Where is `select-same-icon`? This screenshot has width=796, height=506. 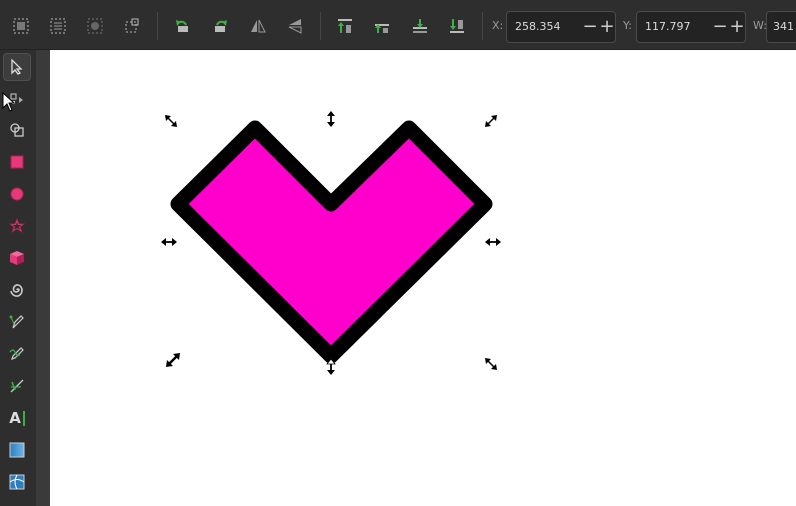 select-same-icon is located at coordinates (95, 26).